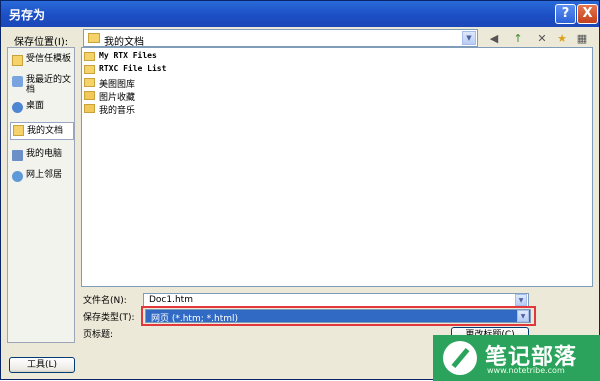 This screenshot has height=381, width=600. What do you see at coordinates (117, 111) in the screenshot?
I see `file-name: 我的音乐` at bounding box center [117, 111].